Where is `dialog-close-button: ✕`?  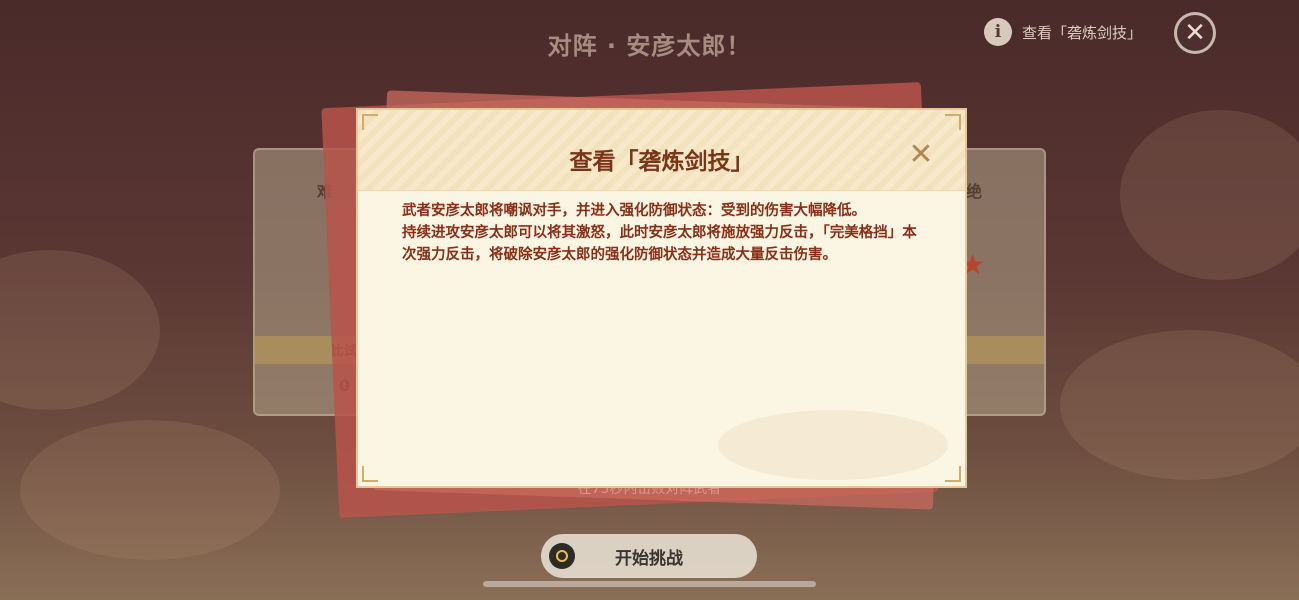
dialog-close-button: ✕ is located at coordinates (921, 155).